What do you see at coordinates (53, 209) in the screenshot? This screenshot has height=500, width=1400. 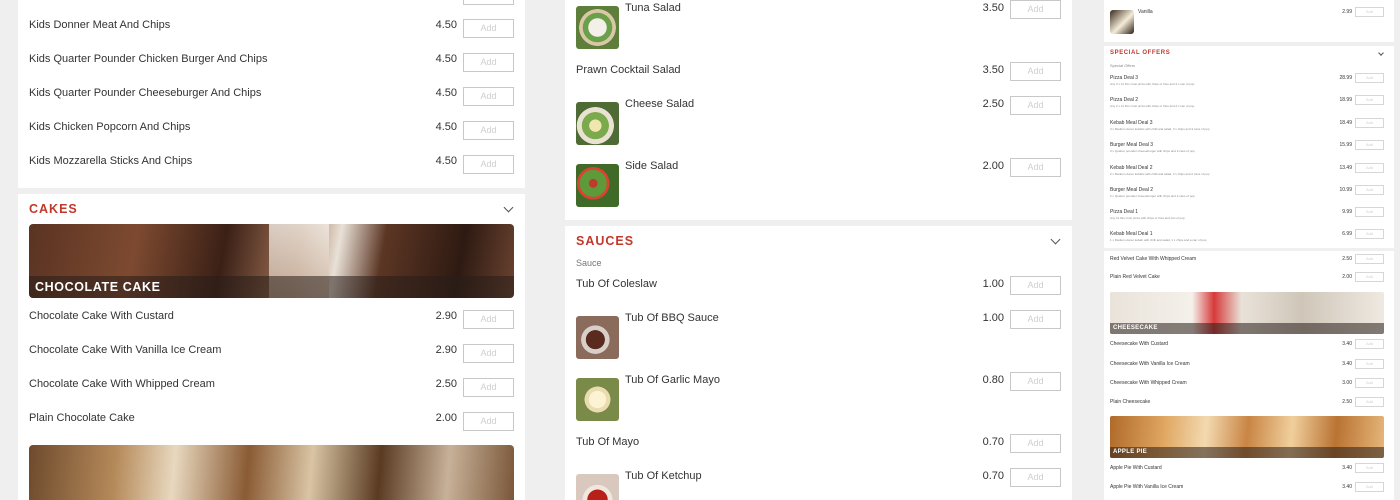 I see `section-title: CAKES` at bounding box center [53, 209].